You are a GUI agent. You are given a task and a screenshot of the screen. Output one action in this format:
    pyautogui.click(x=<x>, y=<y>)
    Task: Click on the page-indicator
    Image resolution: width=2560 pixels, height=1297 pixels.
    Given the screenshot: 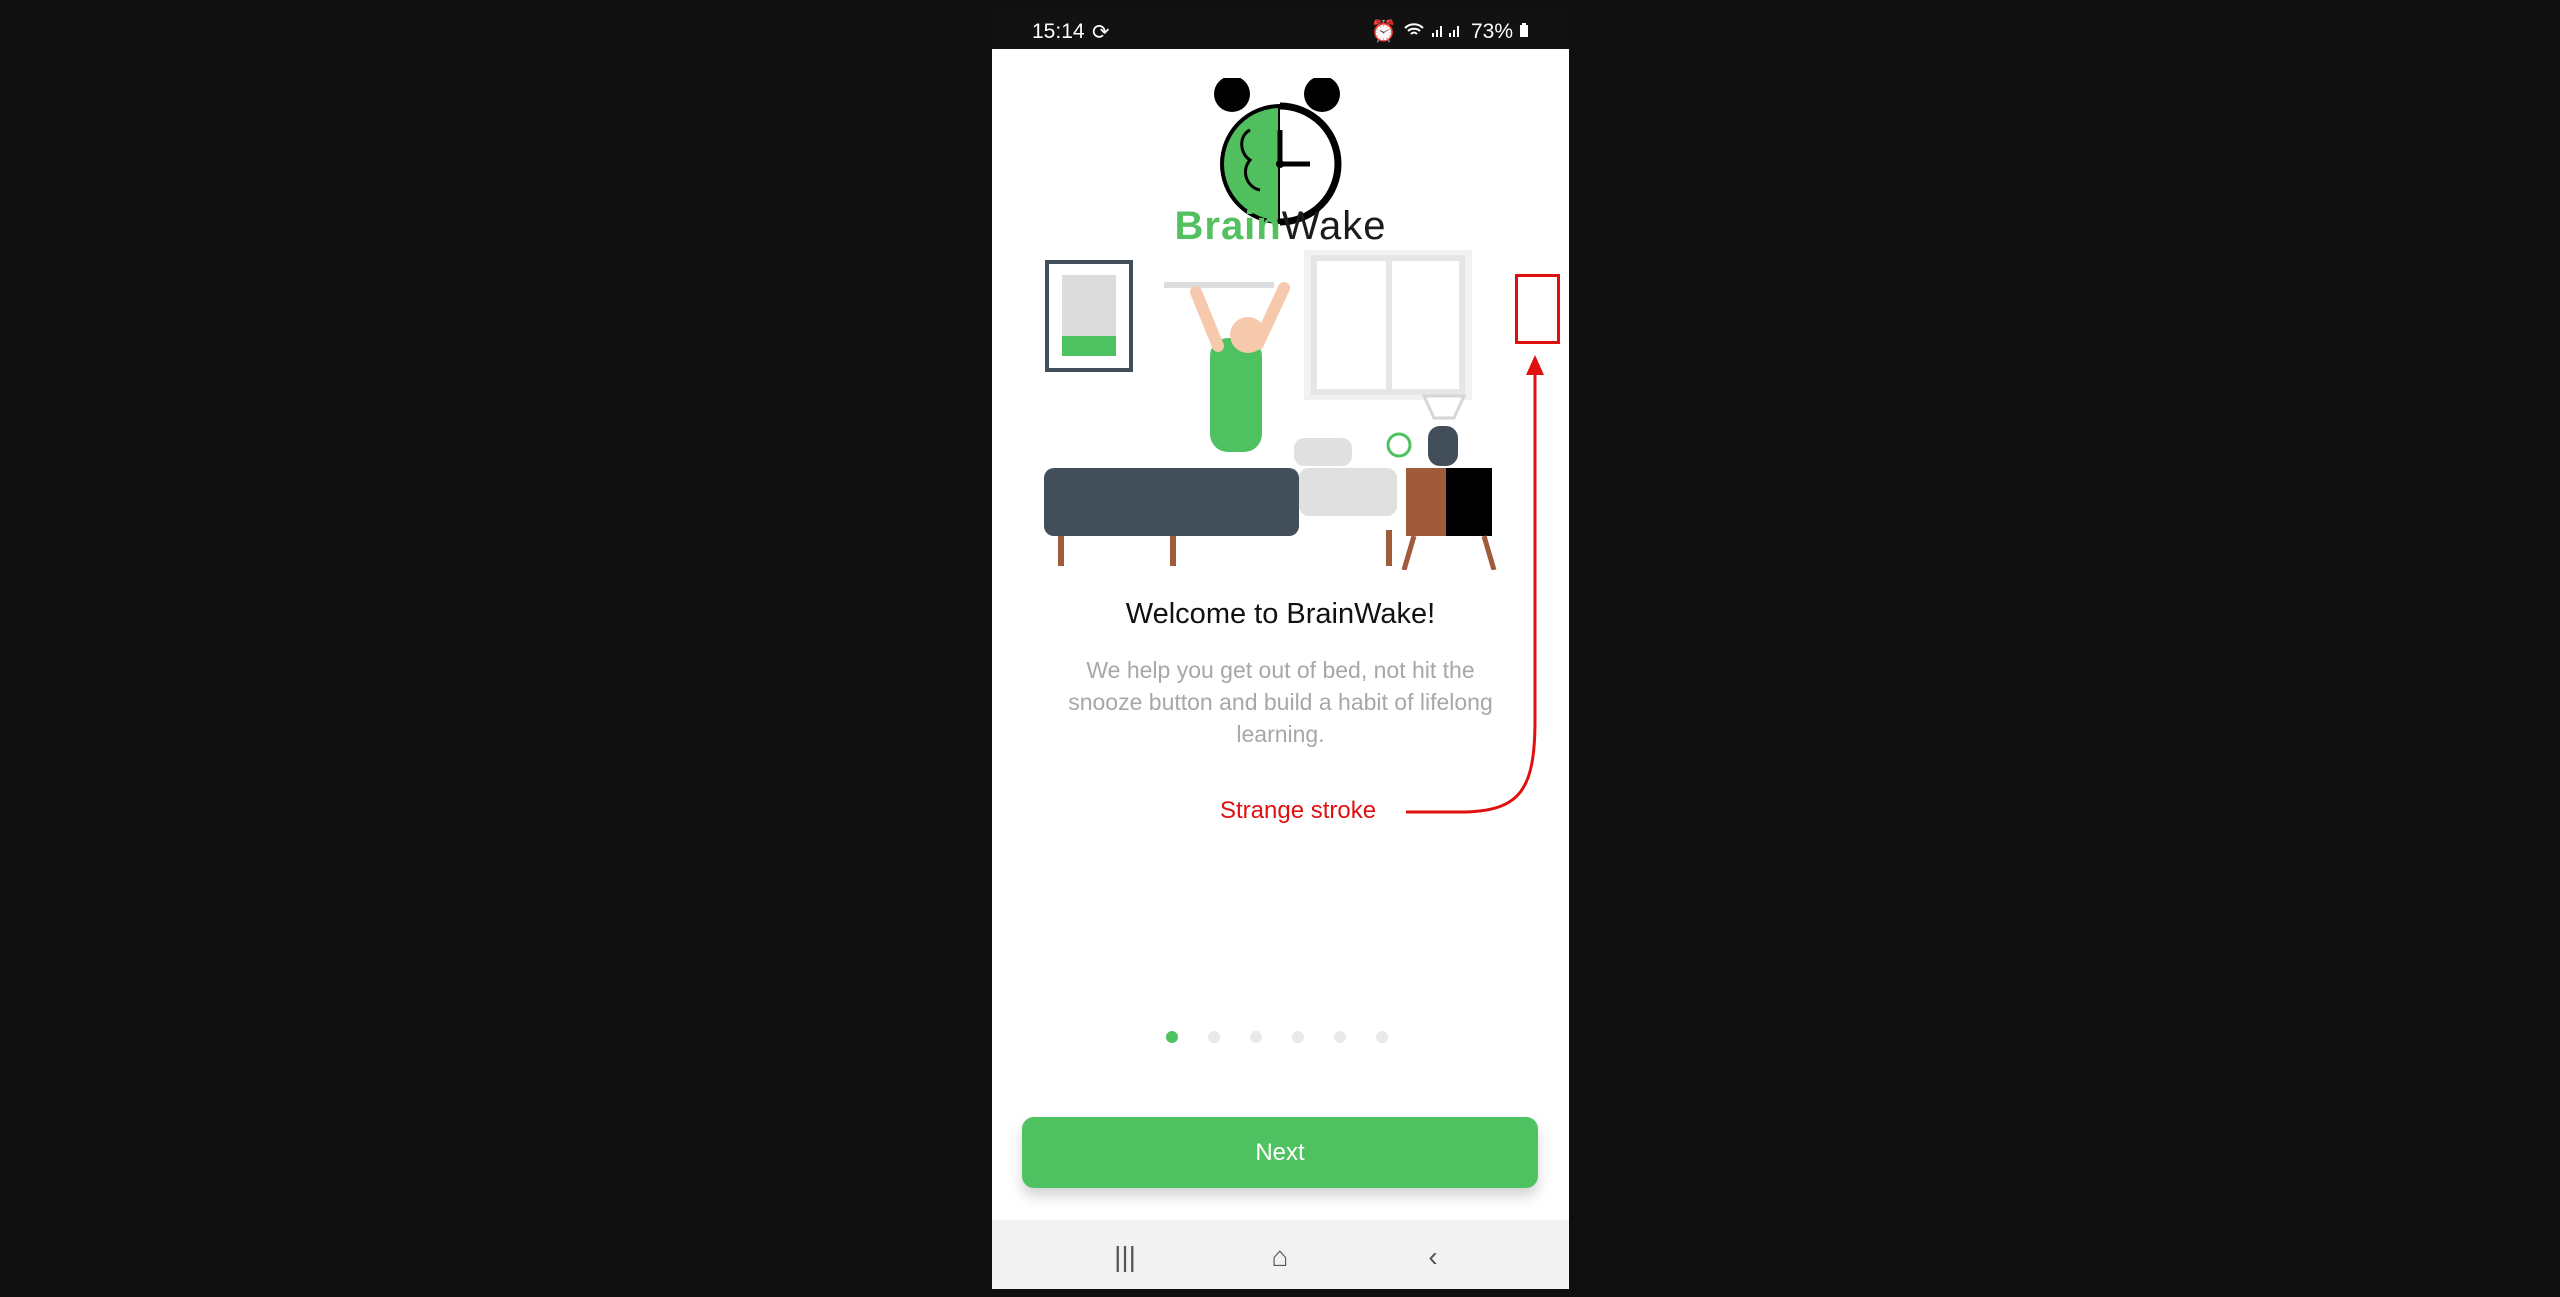 What is the action you would take?
    pyautogui.click(x=1277, y=1037)
    